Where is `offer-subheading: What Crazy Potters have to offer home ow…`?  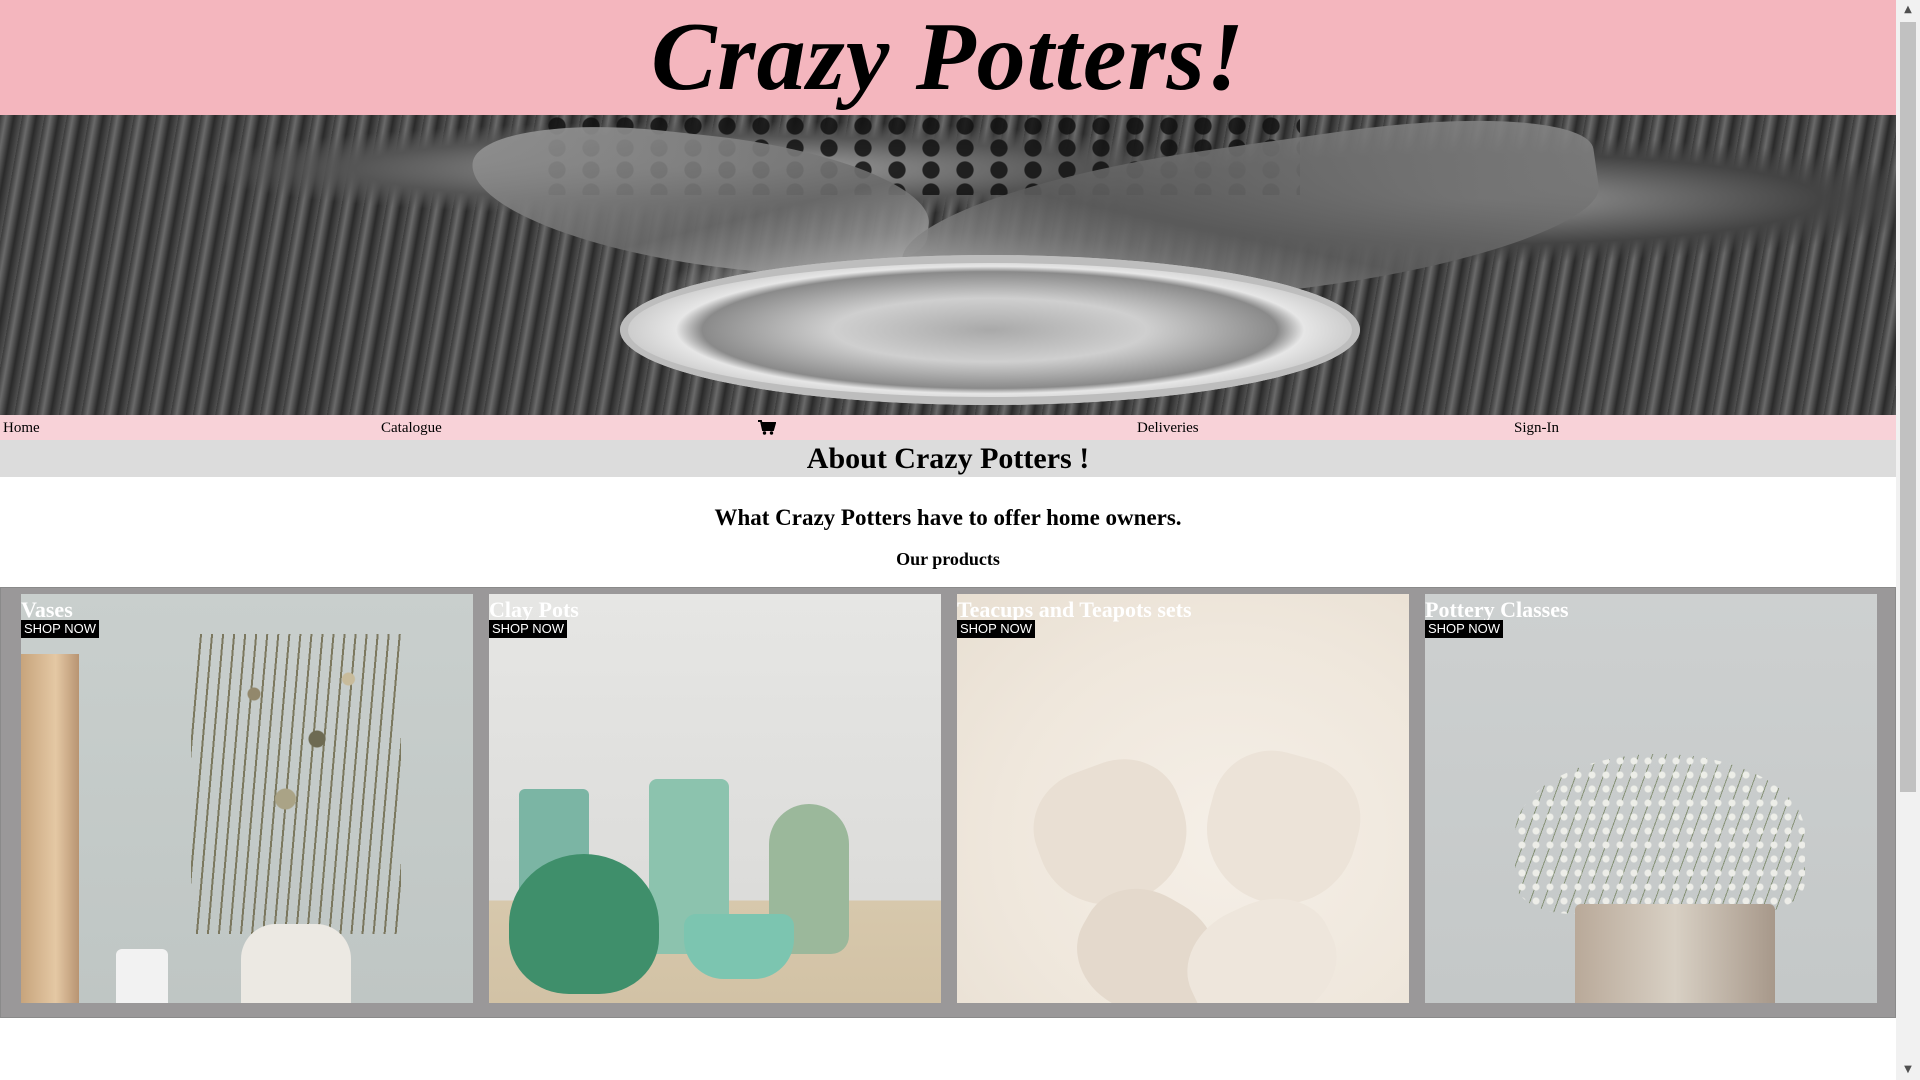 offer-subheading: What Crazy Potters have to offer home ow… is located at coordinates (948, 517).